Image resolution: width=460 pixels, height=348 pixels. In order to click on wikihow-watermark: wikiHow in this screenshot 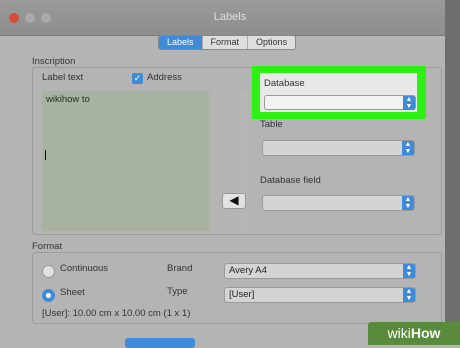, I will do `click(414, 333)`.